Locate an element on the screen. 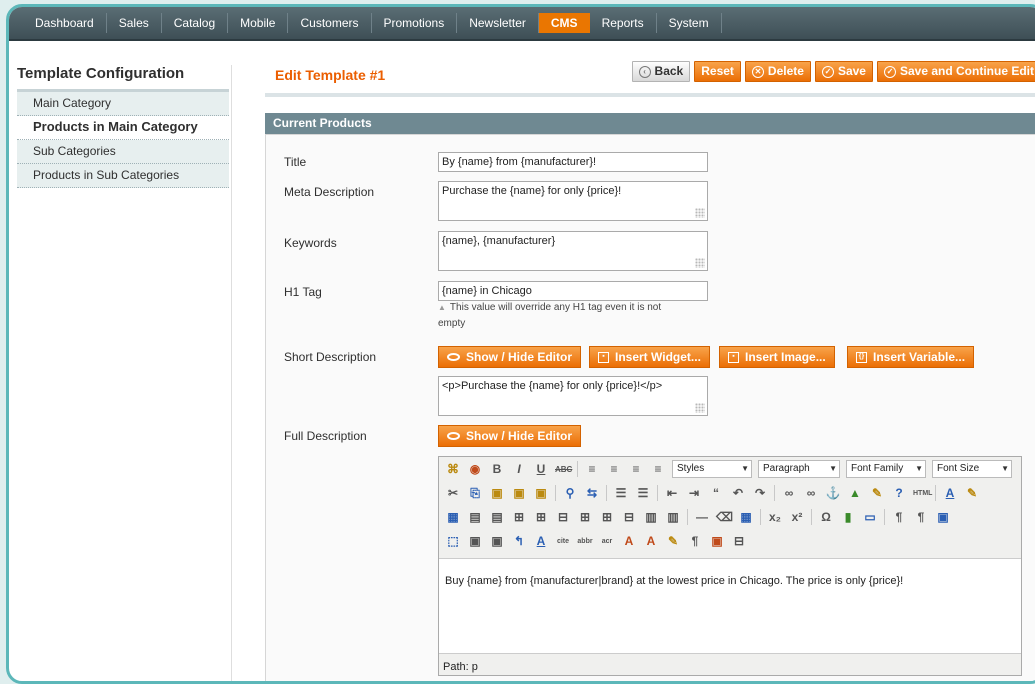 The image size is (1035, 684). subscript-icon: x₂ is located at coordinates (775, 517).